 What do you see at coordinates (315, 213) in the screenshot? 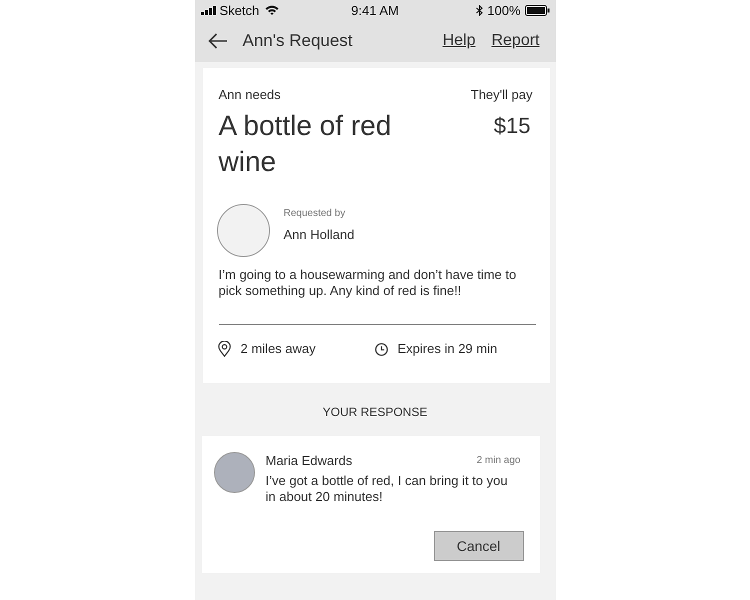
I see `requested-by-label: Requested by` at bounding box center [315, 213].